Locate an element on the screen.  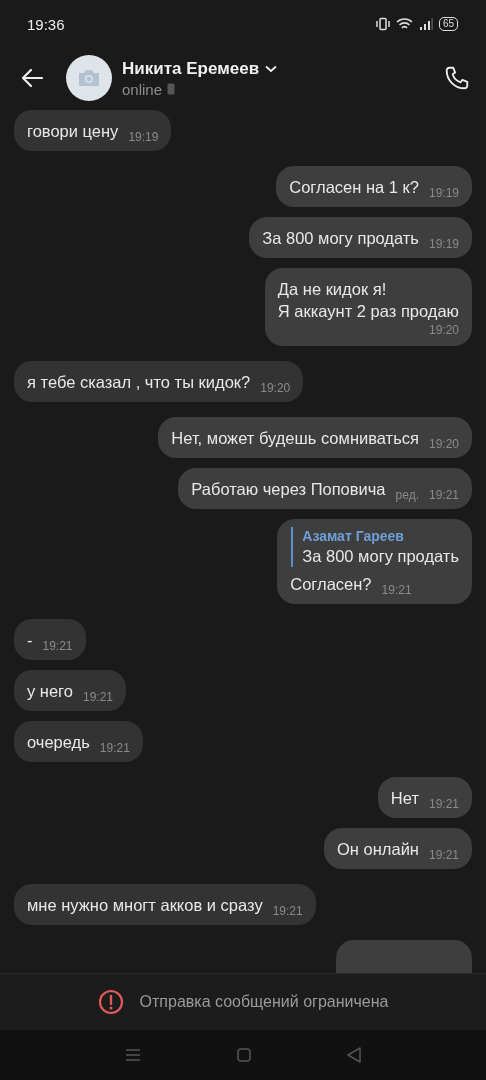
clock: 19:36 is located at coordinates (46, 24).